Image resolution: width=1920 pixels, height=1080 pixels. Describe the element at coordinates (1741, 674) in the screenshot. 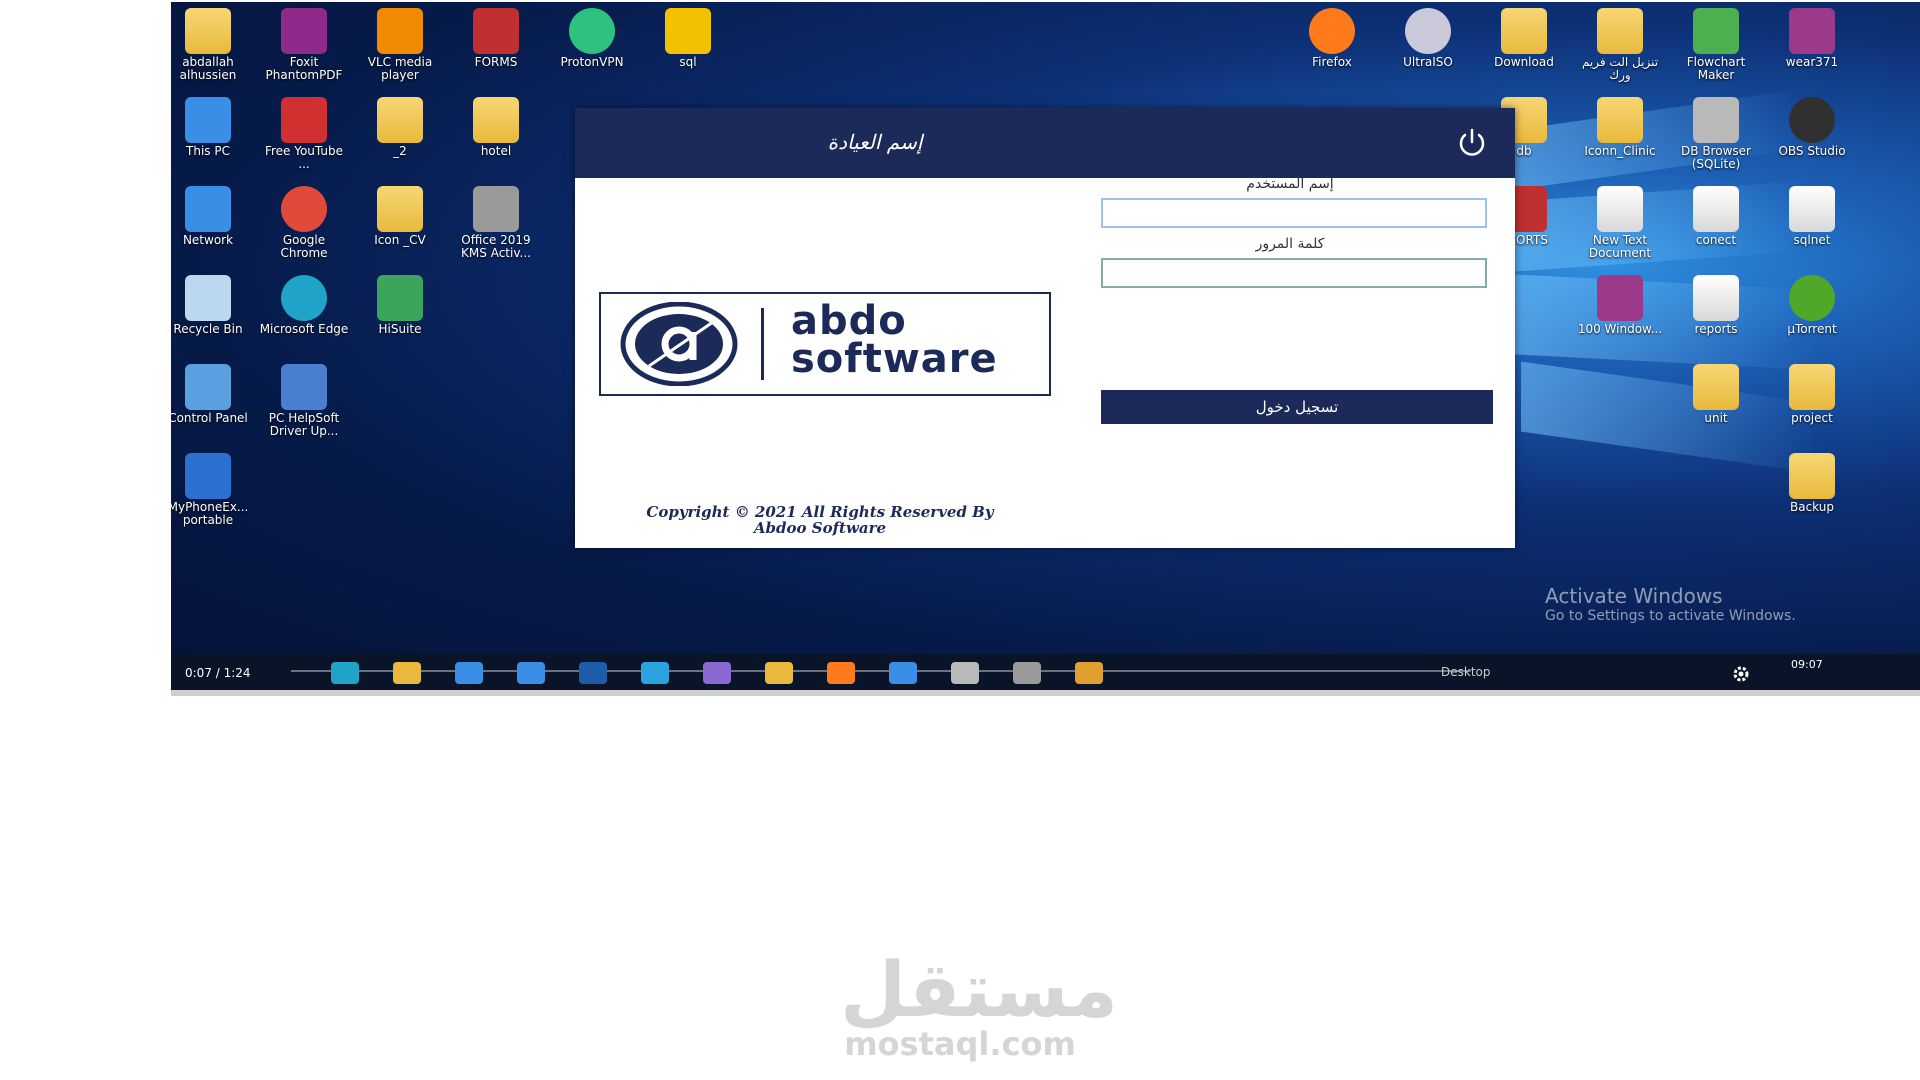

I see `settings-gear-icon` at that location.